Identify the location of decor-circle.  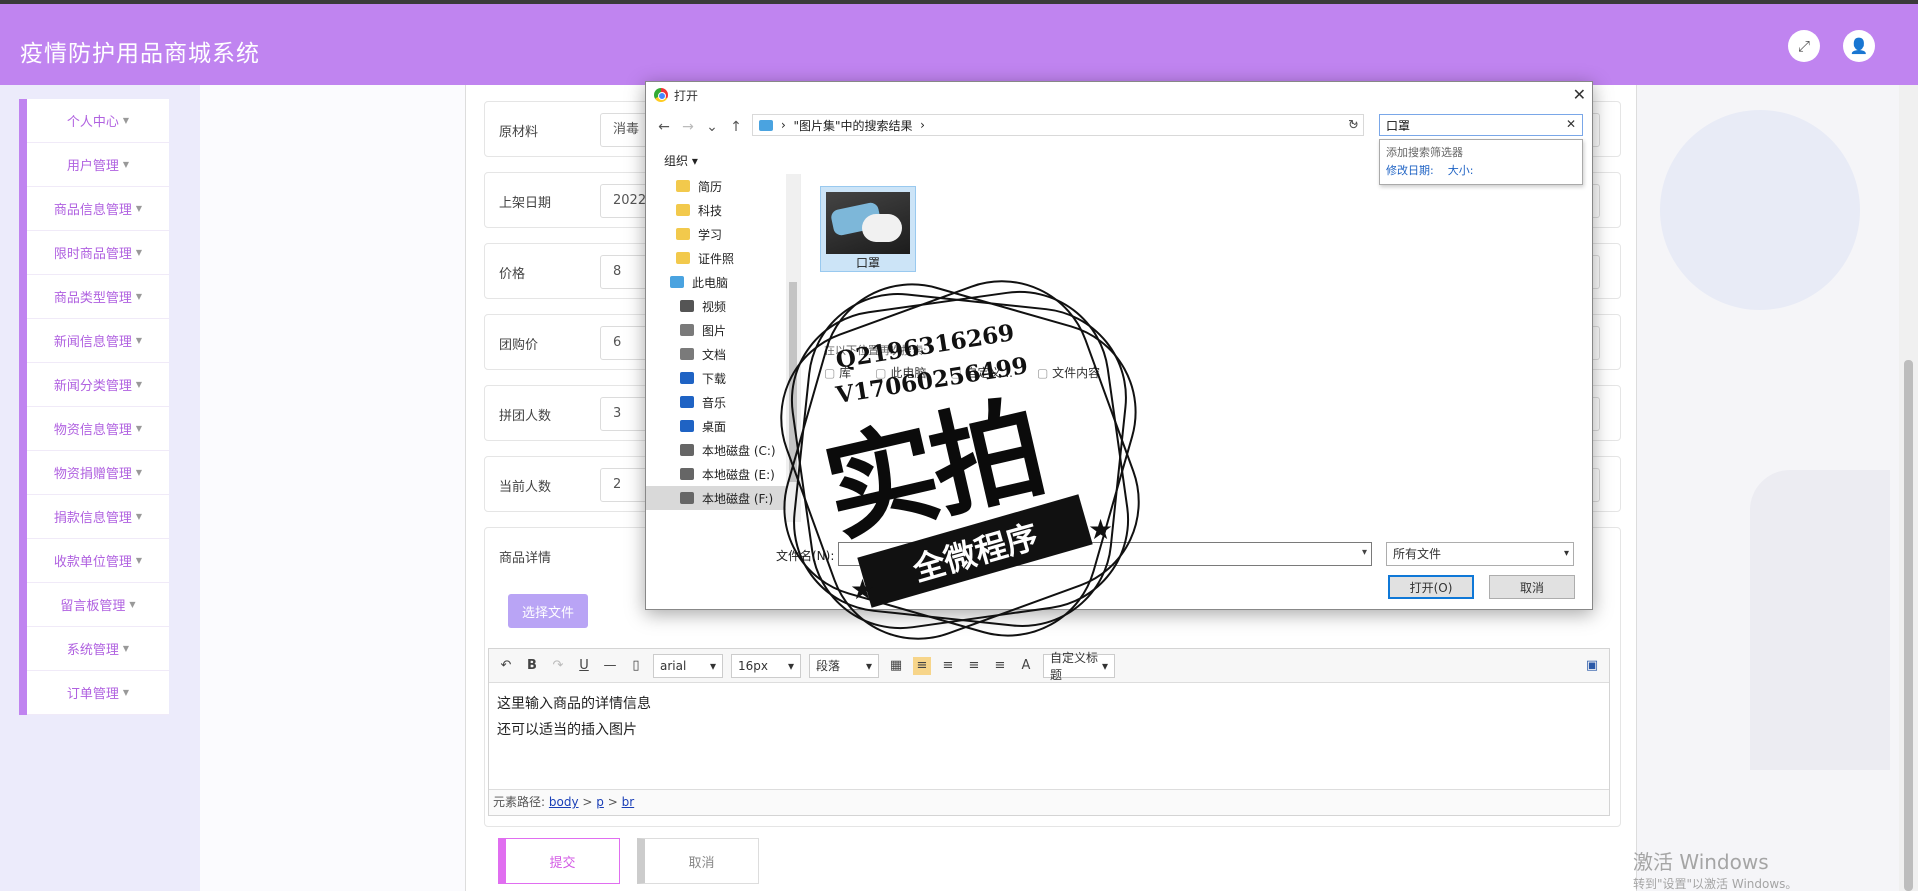
(1760, 210).